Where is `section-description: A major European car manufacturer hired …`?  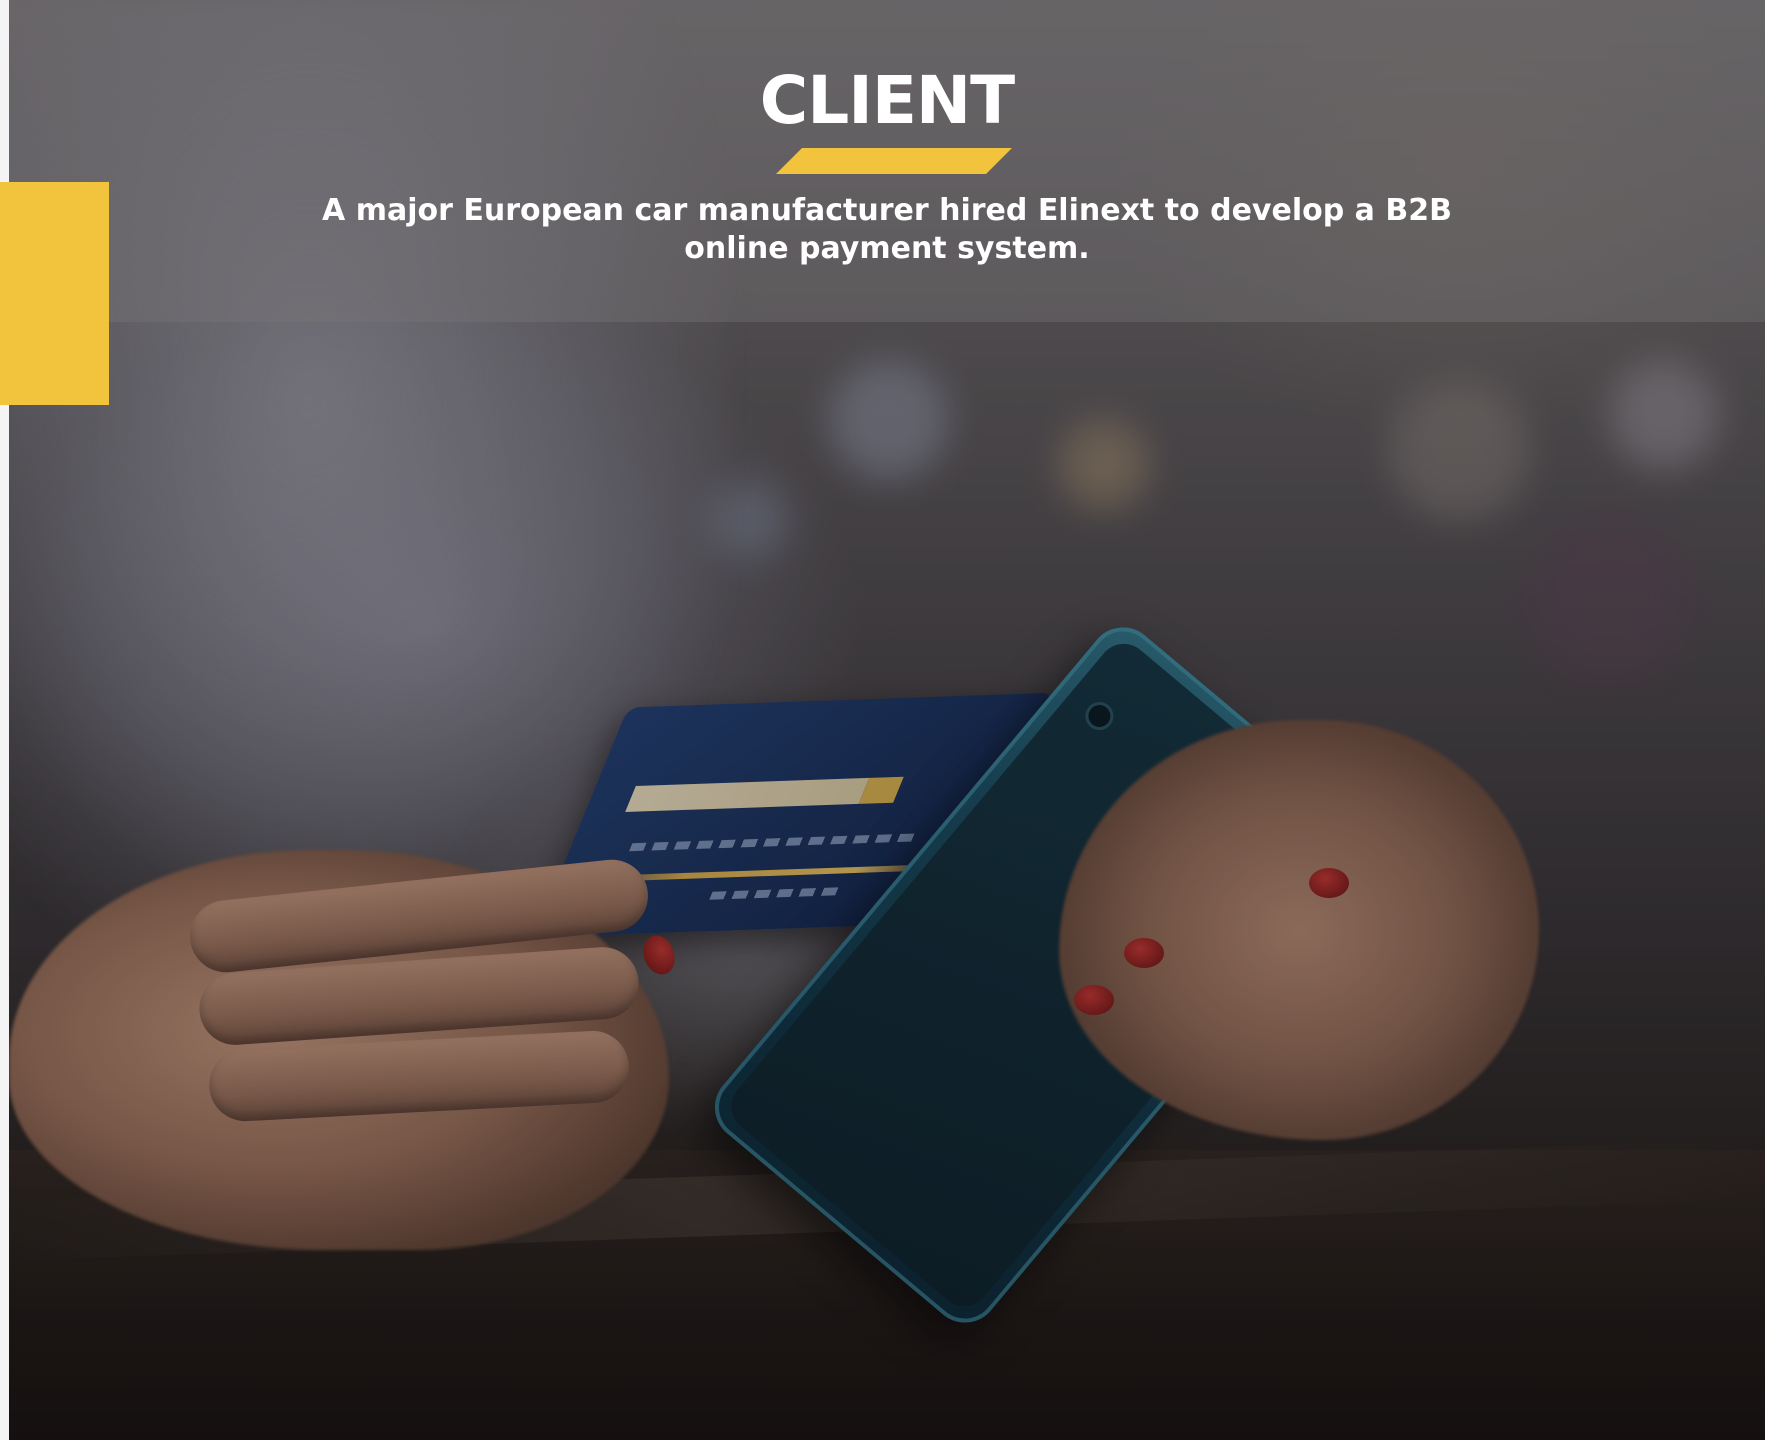
section-description: A major European car manufacturer hired … is located at coordinates (887, 230).